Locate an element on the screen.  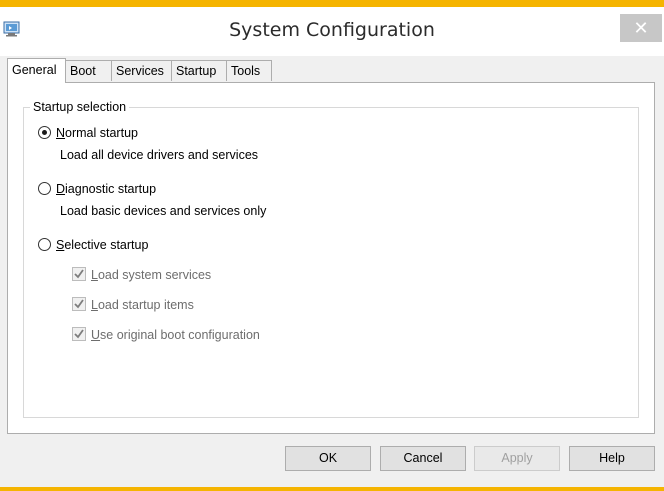
cancel-button: Cancel is located at coordinates (423, 458).